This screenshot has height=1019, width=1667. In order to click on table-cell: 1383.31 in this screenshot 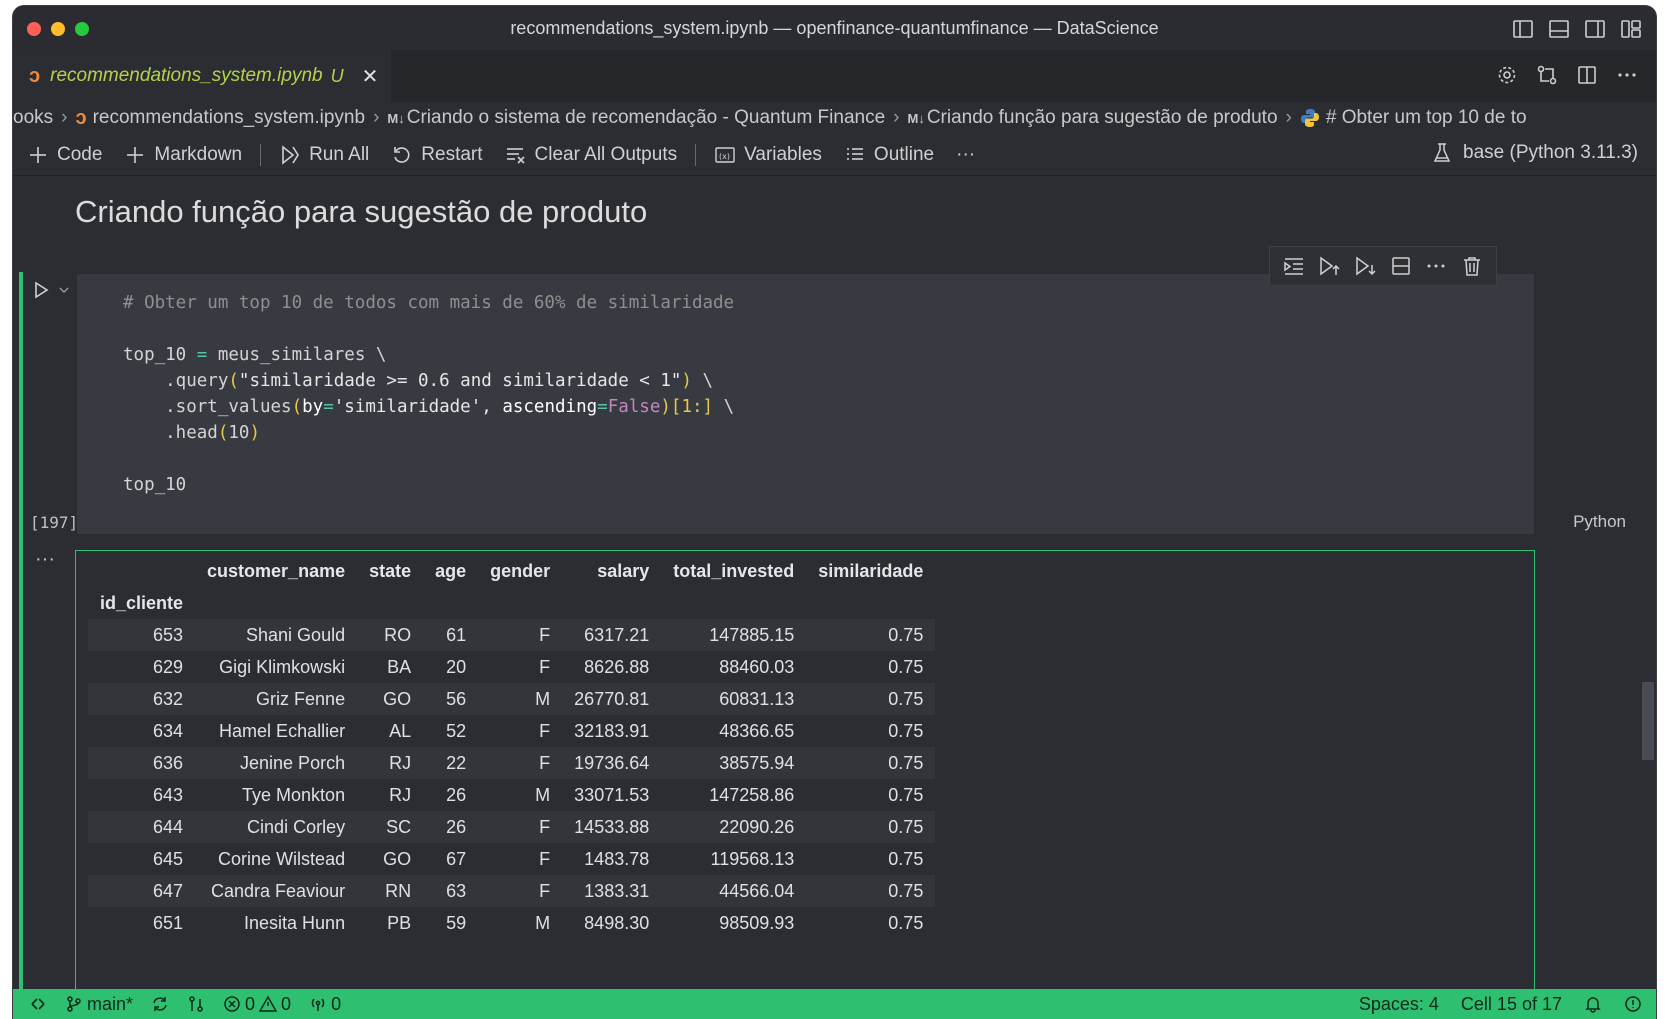, I will do `click(617, 890)`.